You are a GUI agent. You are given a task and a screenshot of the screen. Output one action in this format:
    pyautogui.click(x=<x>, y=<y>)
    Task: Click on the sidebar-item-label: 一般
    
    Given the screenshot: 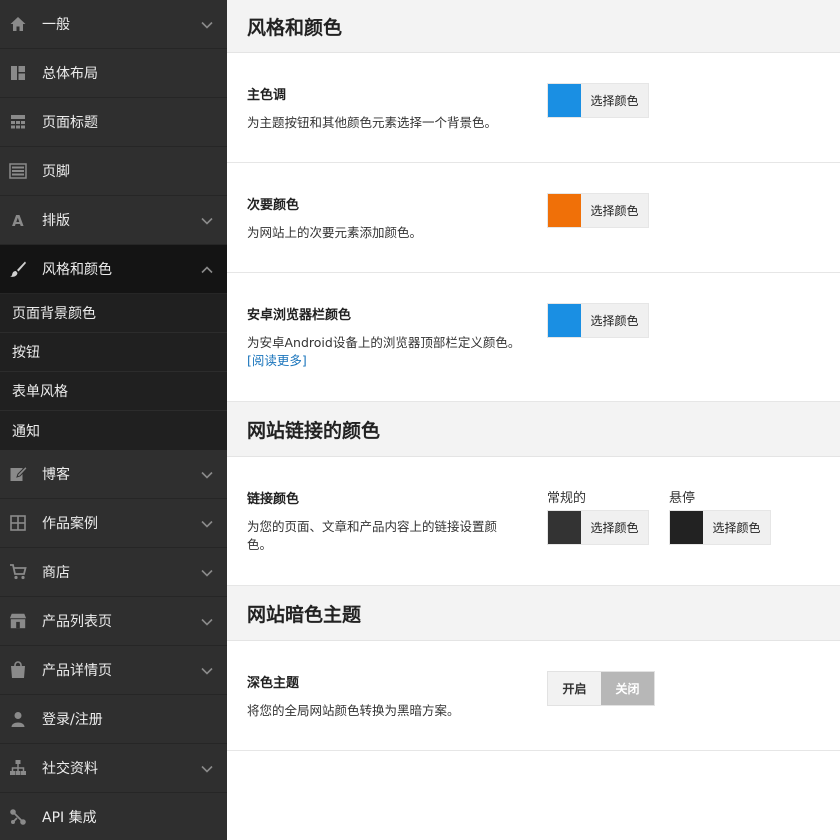 What is the action you would take?
    pyautogui.click(x=56, y=25)
    